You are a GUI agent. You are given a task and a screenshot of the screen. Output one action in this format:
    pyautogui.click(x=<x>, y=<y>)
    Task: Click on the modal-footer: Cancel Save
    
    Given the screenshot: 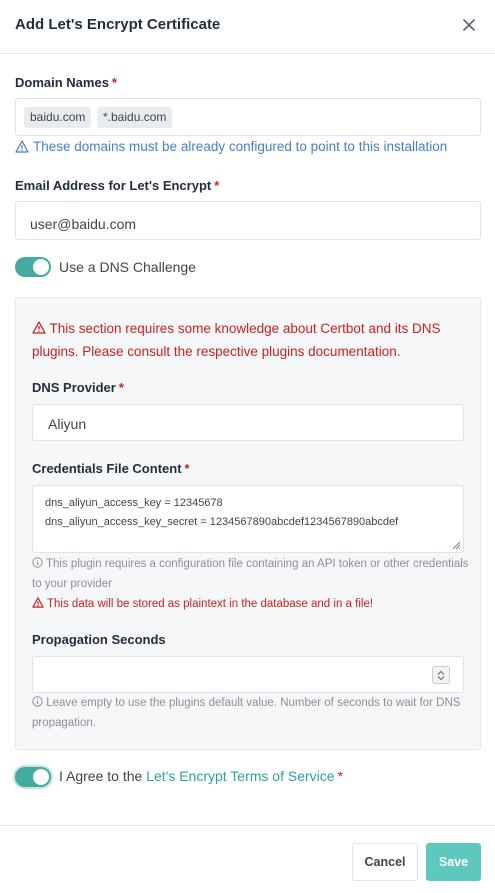 What is the action you would take?
    pyautogui.click(x=247, y=859)
    